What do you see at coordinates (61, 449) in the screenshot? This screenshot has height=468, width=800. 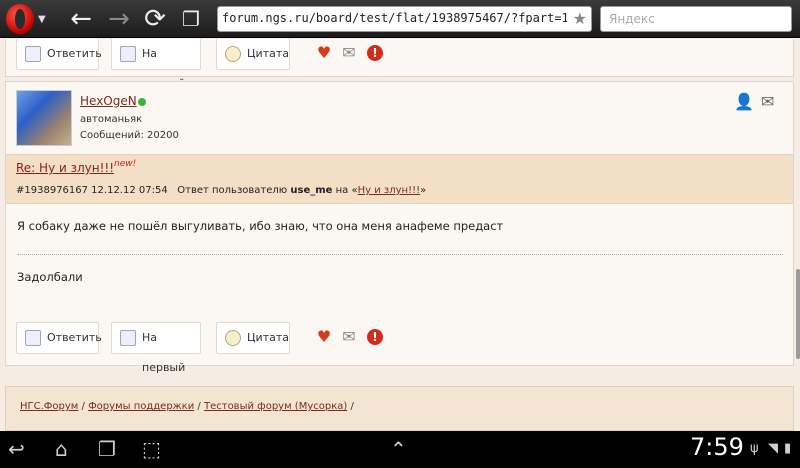 I see `home-nav-icon: ⌂` at bounding box center [61, 449].